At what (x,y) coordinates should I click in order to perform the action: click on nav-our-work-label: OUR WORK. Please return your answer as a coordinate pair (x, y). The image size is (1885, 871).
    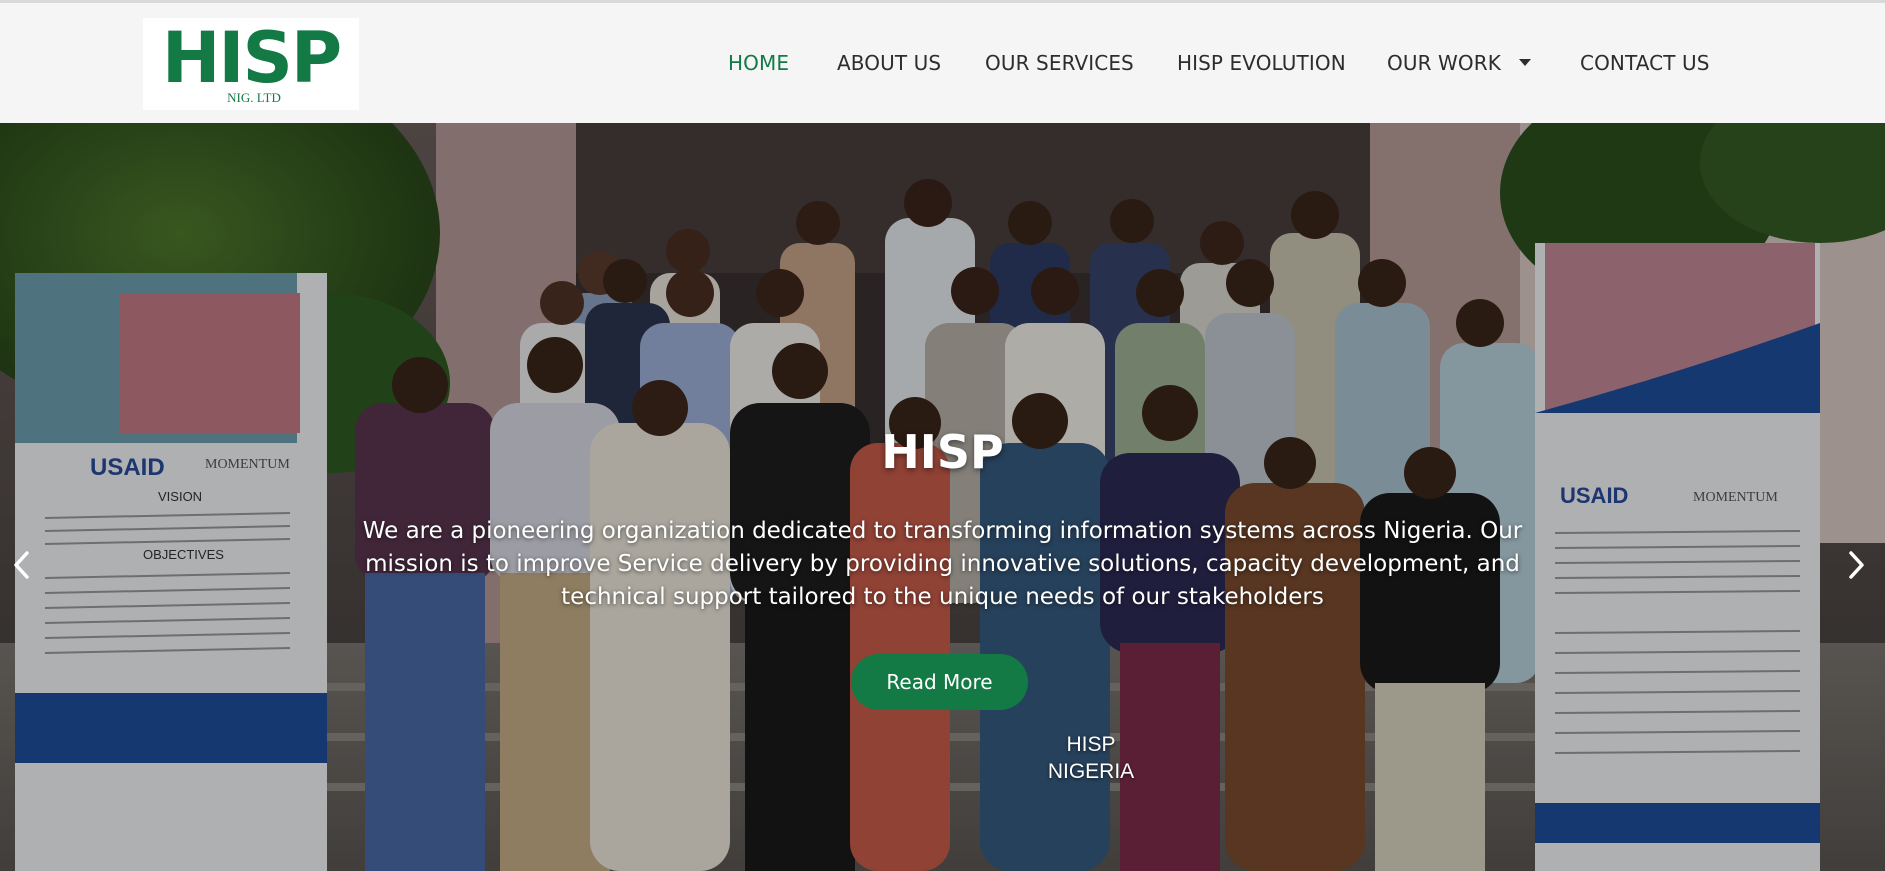
    Looking at the image, I should click on (1444, 63).